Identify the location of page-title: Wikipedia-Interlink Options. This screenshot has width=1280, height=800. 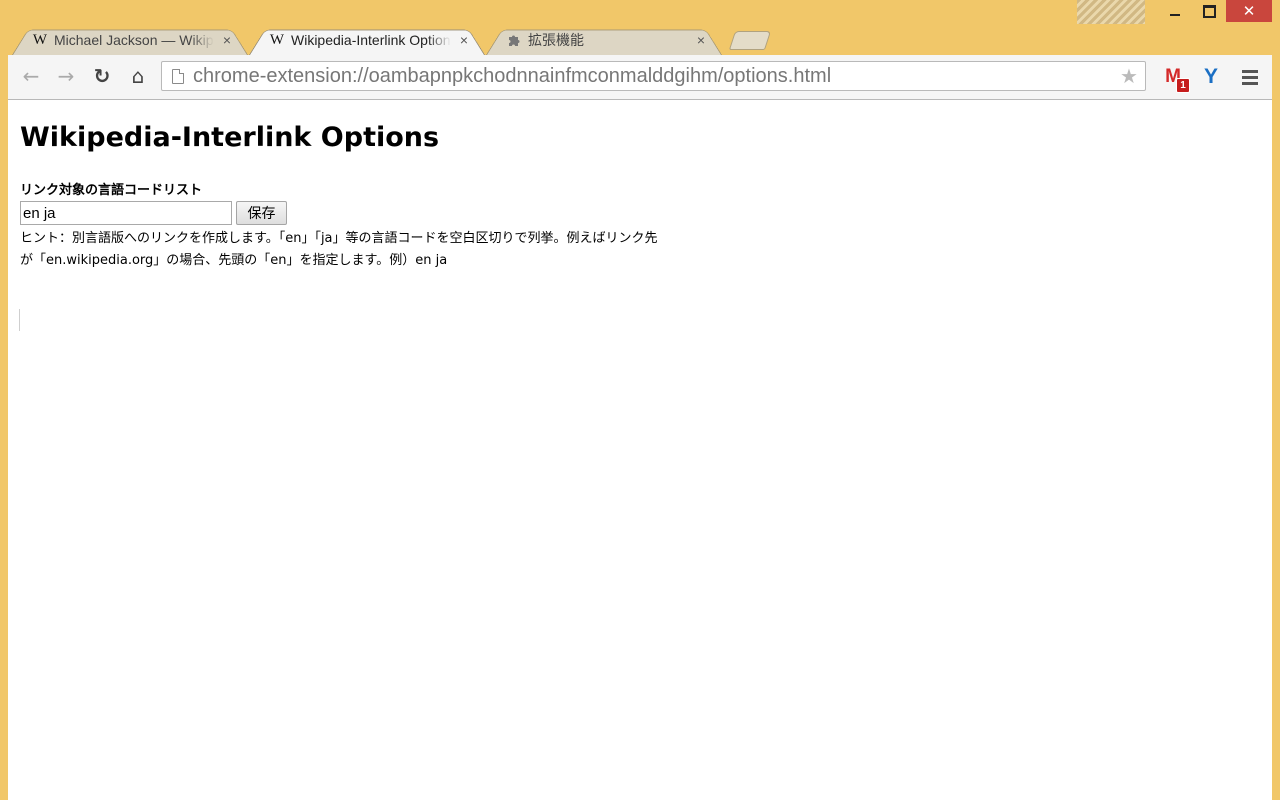
(230, 137).